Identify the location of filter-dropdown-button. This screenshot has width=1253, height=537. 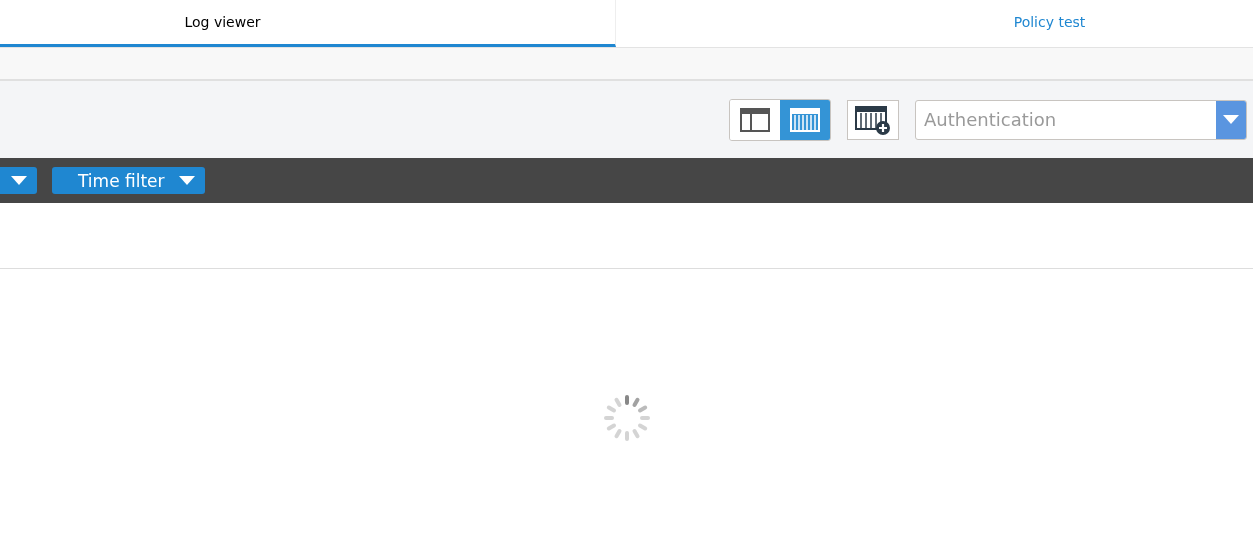
(18, 180).